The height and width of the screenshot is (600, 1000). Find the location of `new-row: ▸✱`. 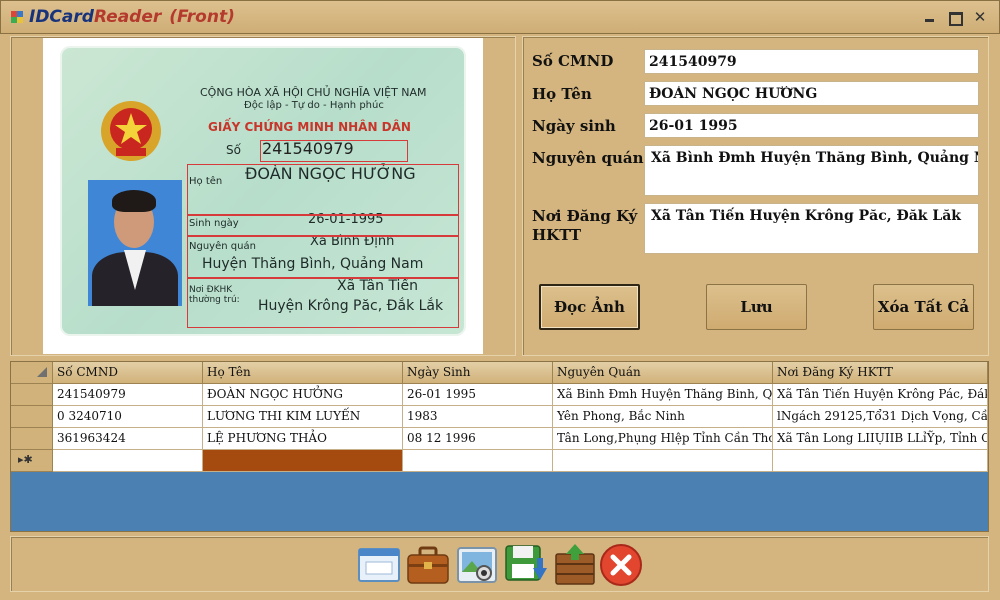

new-row: ▸✱ is located at coordinates (499, 461).